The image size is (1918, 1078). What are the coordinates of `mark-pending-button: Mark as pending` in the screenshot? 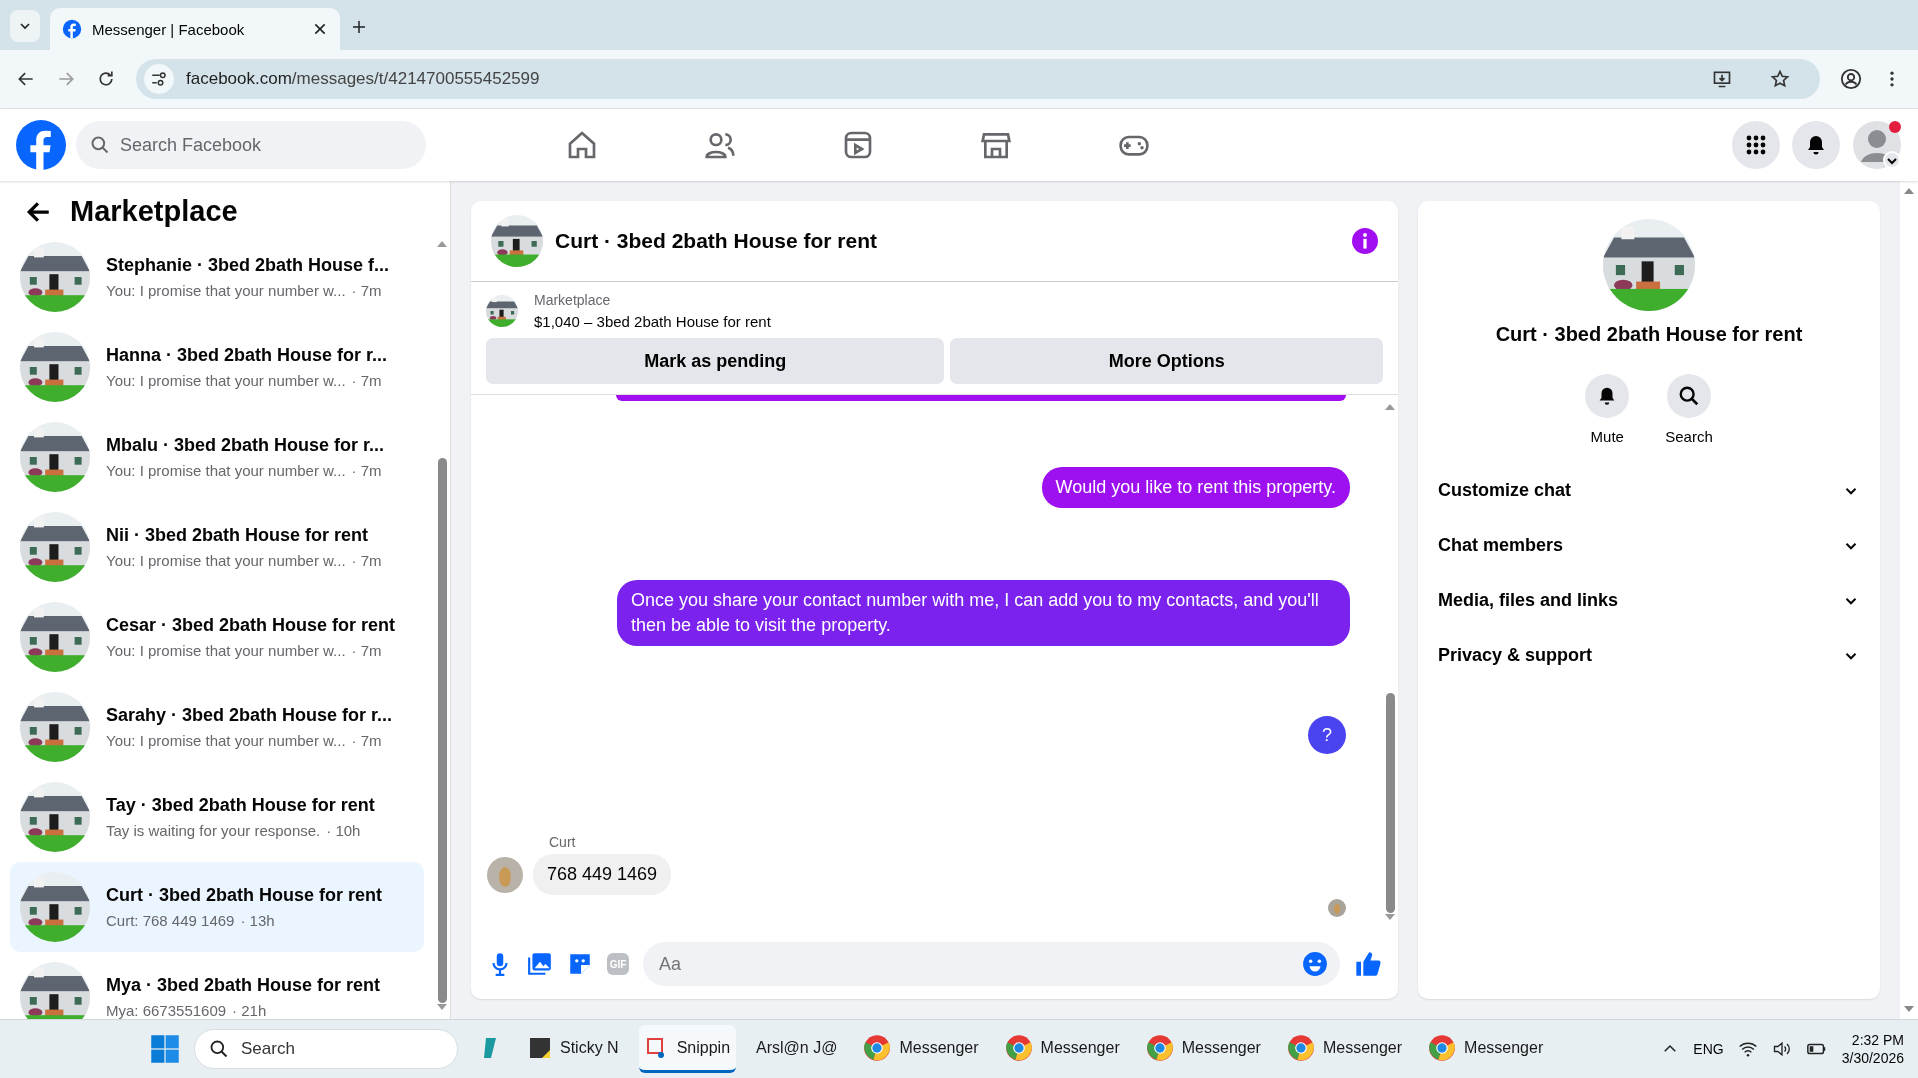 It's located at (715, 361).